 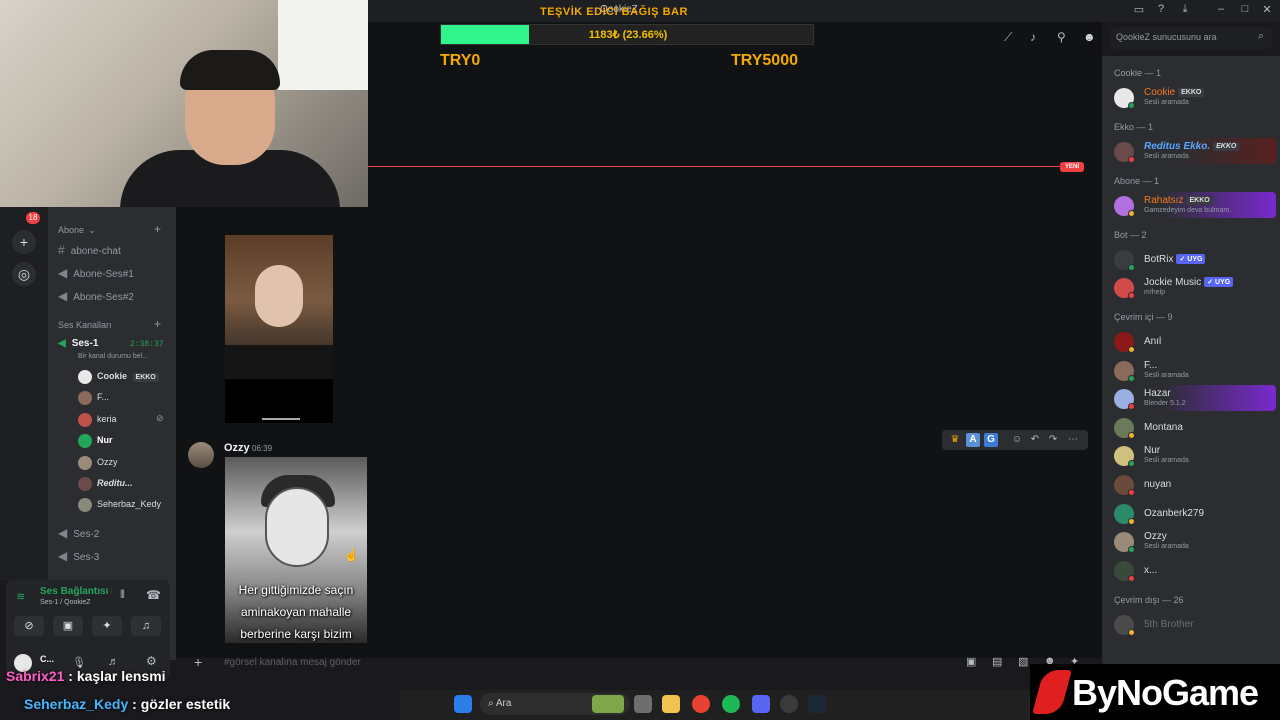 What do you see at coordinates (1035, 440) in the screenshot?
I see `reply-icon: ↶` at bounding box center [1035, 440].